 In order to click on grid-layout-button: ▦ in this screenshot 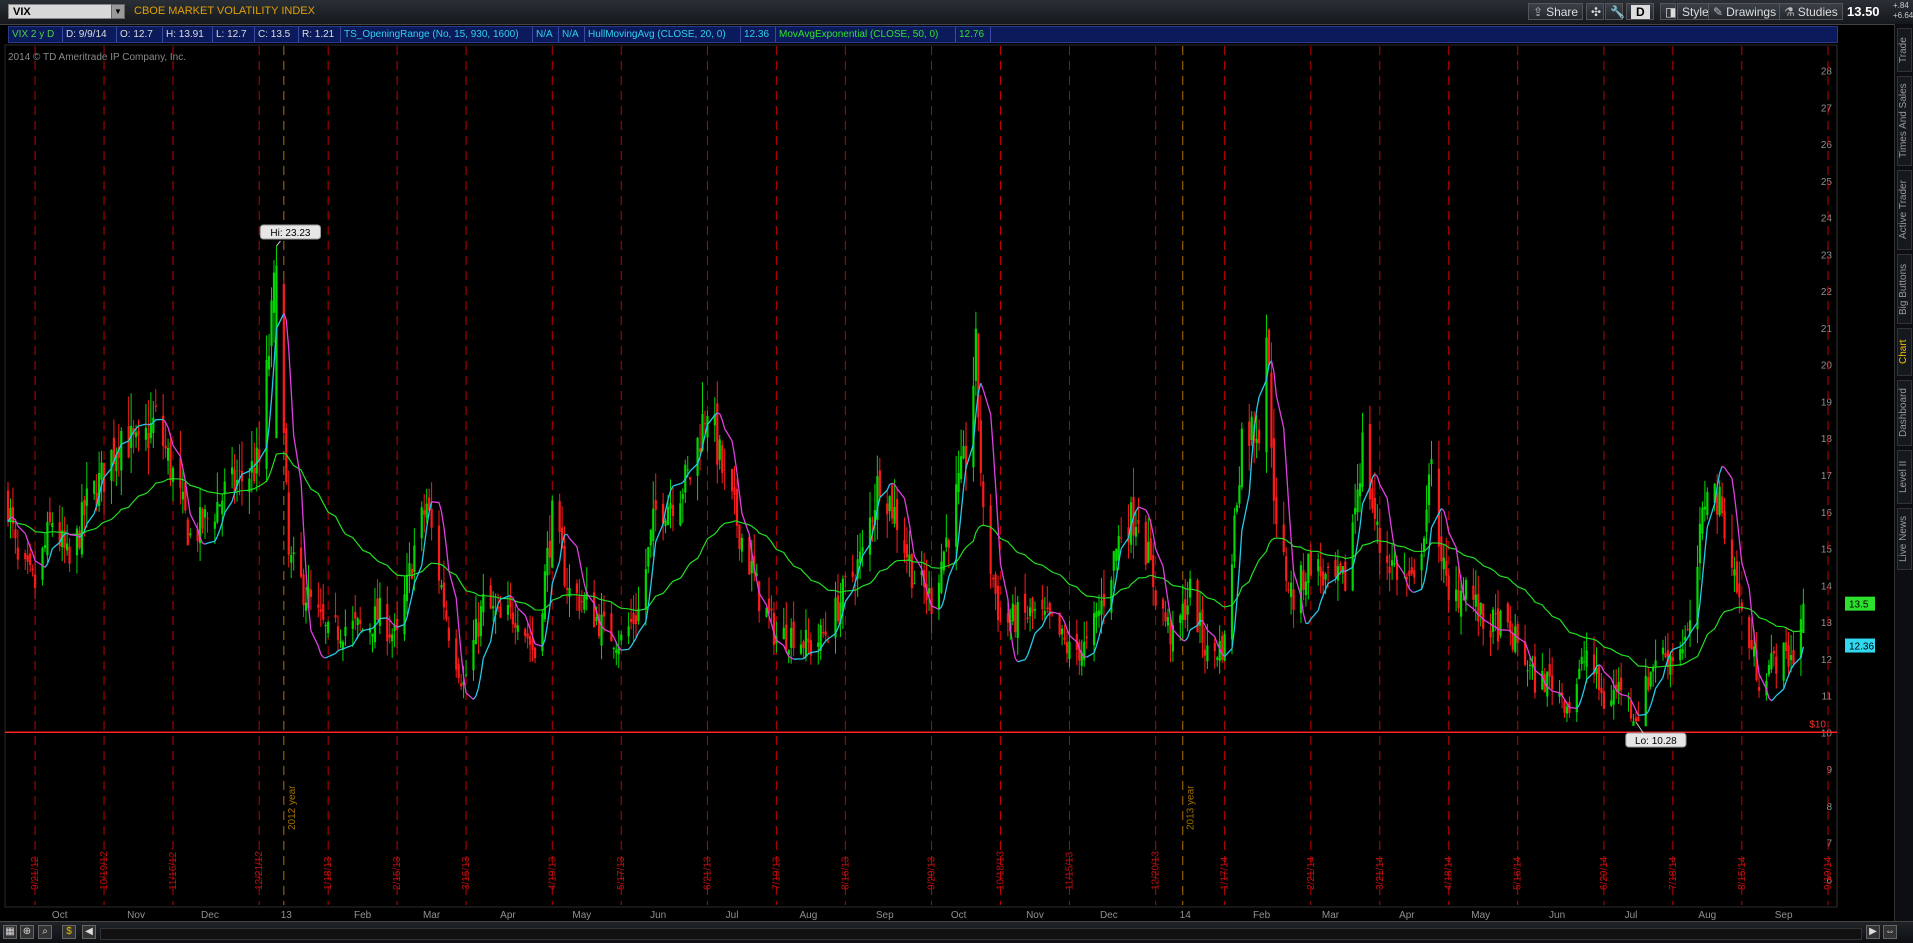, I will do `click(10, 932)`.